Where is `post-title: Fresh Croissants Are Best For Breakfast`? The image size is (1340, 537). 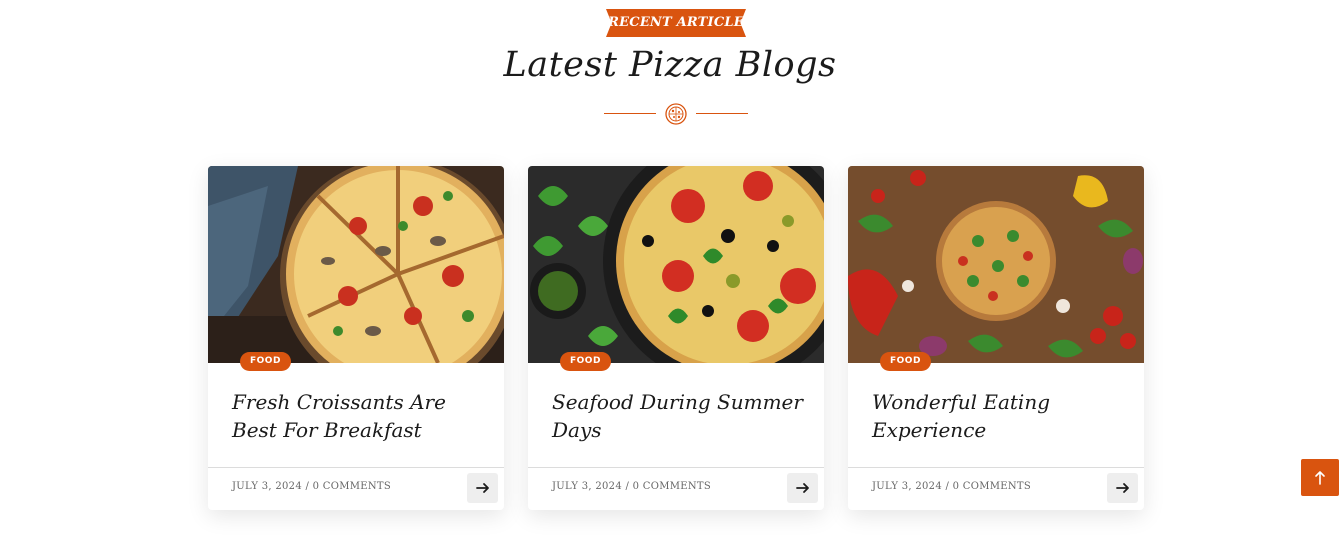 post-title: Fresh Croissants Are Best For Breakfast is located at coordinates (360, 416).